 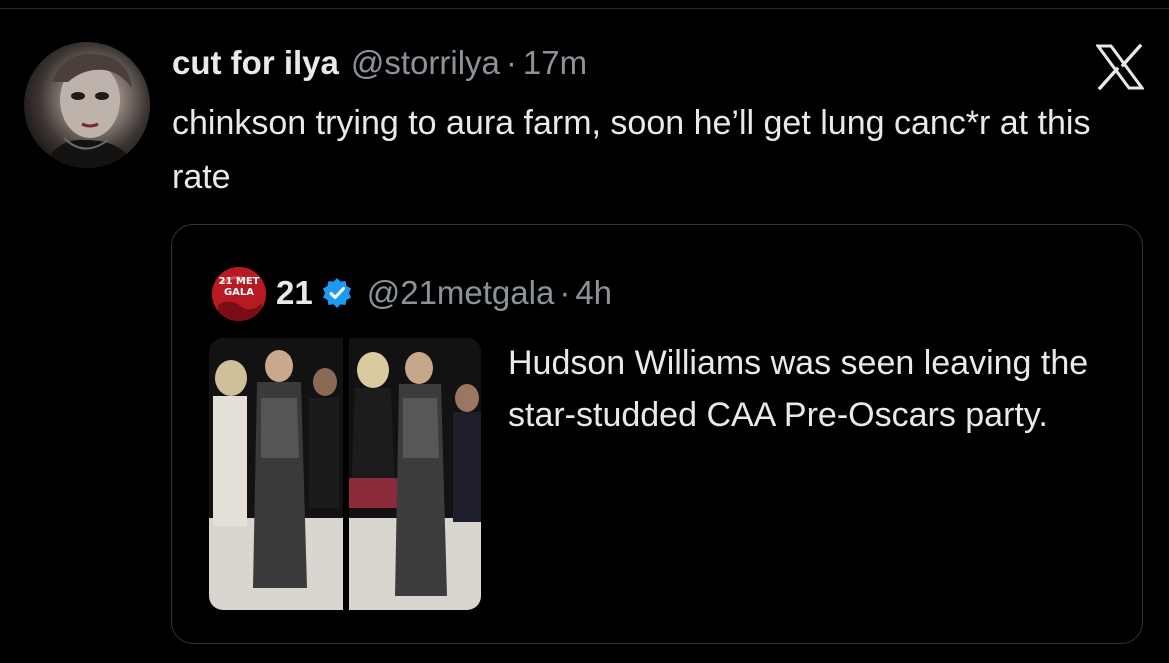 I want to click on quoted-handle: @21metgala, so click(x=461, y=293).